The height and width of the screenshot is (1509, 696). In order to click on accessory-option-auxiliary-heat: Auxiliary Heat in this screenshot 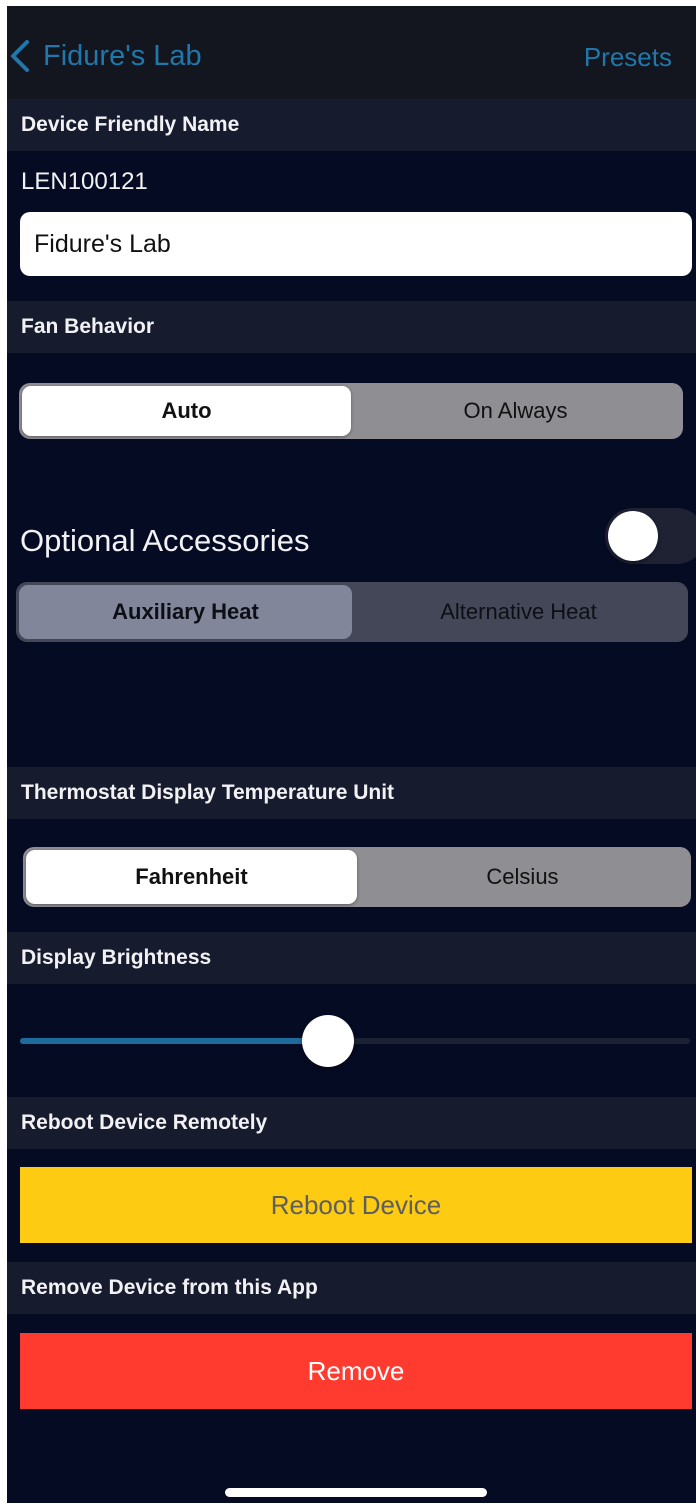, I will do `click(185, 612)`.